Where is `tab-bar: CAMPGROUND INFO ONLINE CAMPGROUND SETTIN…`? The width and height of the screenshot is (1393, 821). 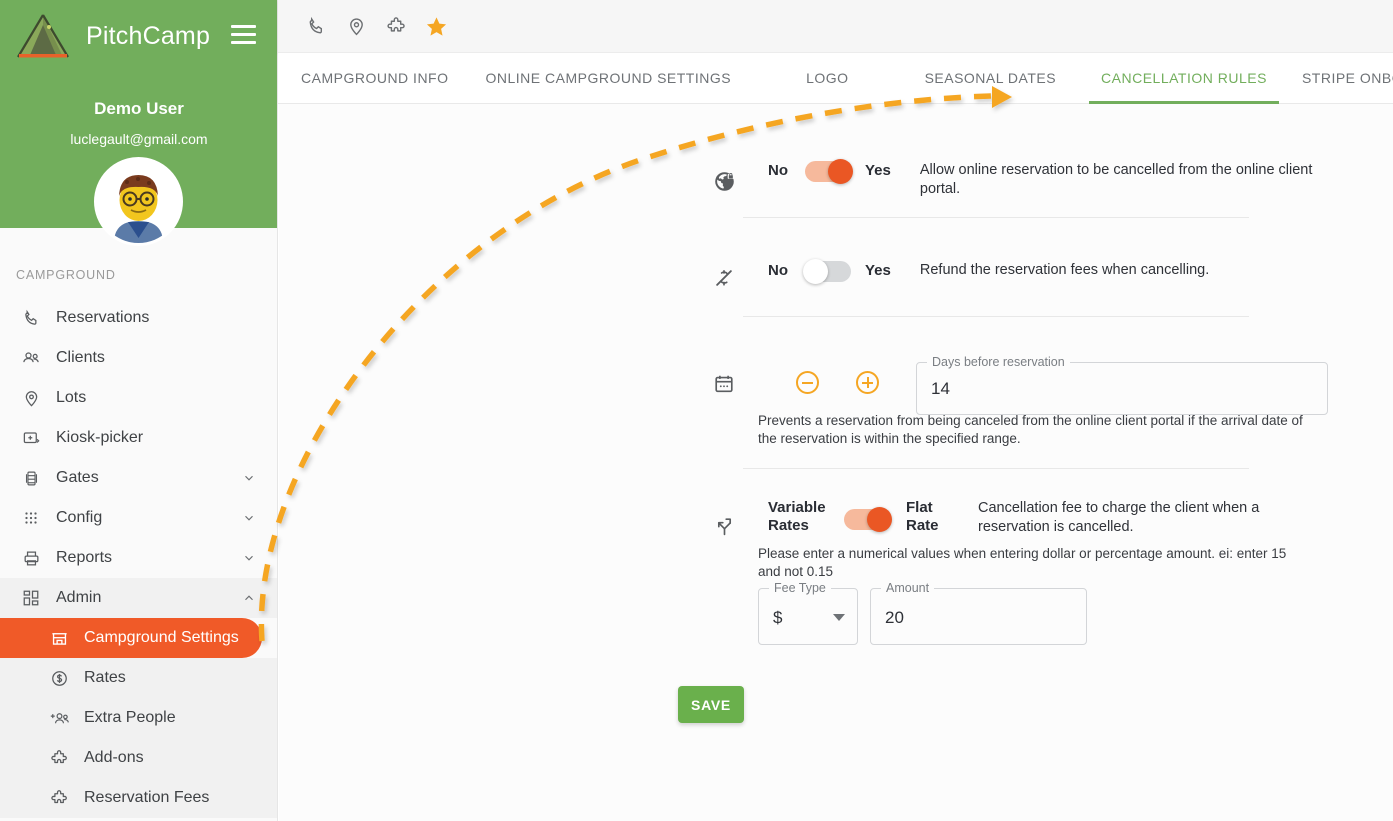 tab-bar: CAMPGROUND INFO ONLINE CAMPGROUND SETTIN… is located at coordinates (835, 78).